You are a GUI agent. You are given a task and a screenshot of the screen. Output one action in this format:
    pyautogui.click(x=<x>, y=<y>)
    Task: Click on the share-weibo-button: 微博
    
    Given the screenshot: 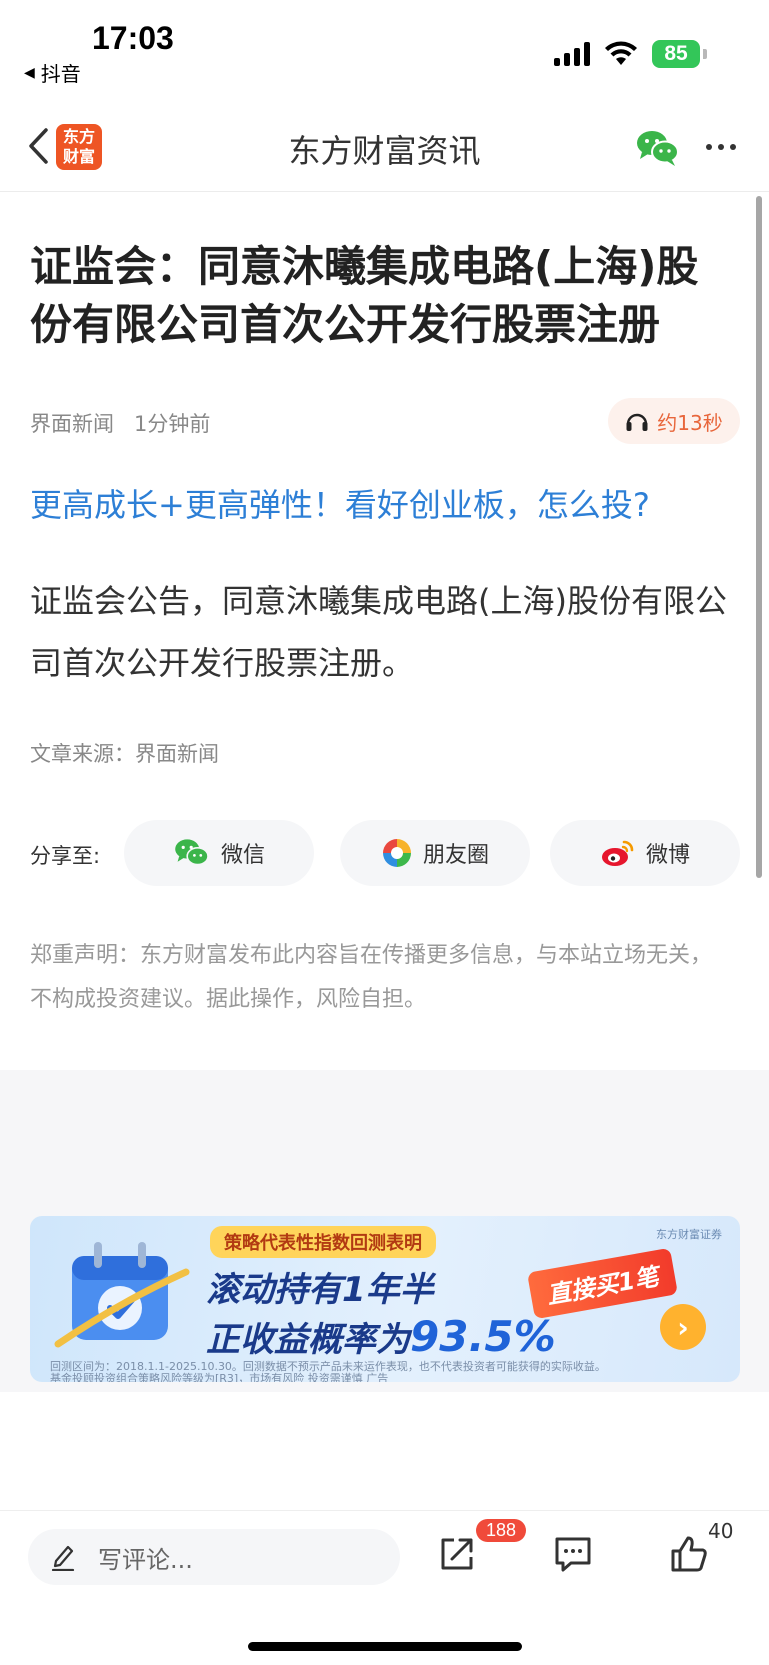 What is the action you would take?
    pyautogui.click(x=645, y=853)
    